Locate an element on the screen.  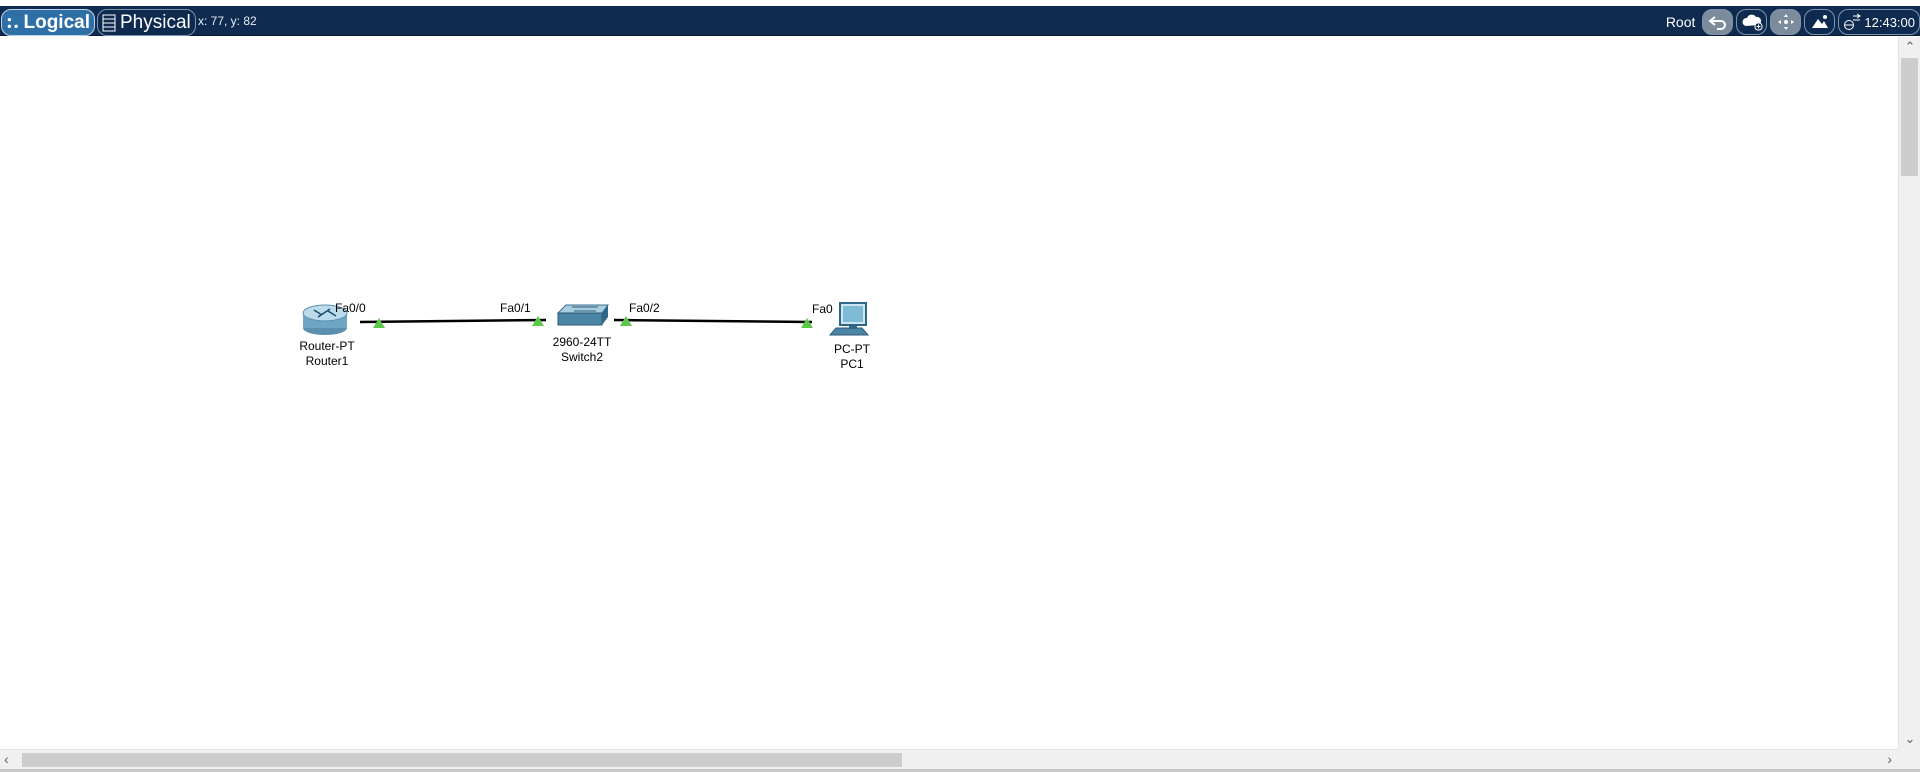
back-arrow-icon is located at coordinates (1717, 23).